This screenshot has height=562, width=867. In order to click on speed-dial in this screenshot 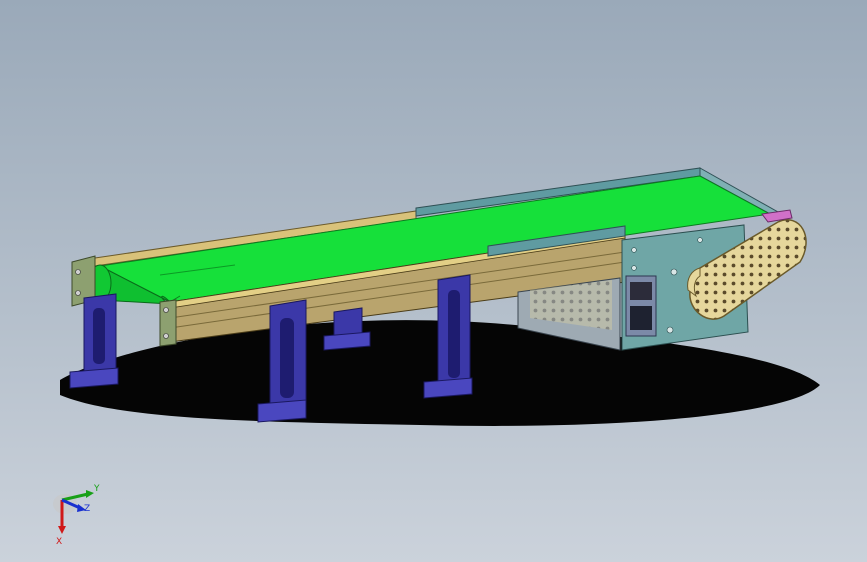, I will do `click(641, 291)`.